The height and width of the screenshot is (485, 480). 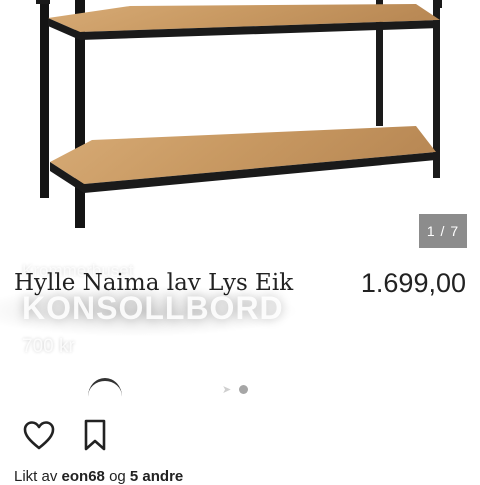 I want to click on likes-summary: Likt av eon68 og 5 andre, so click(x=98, y=476).